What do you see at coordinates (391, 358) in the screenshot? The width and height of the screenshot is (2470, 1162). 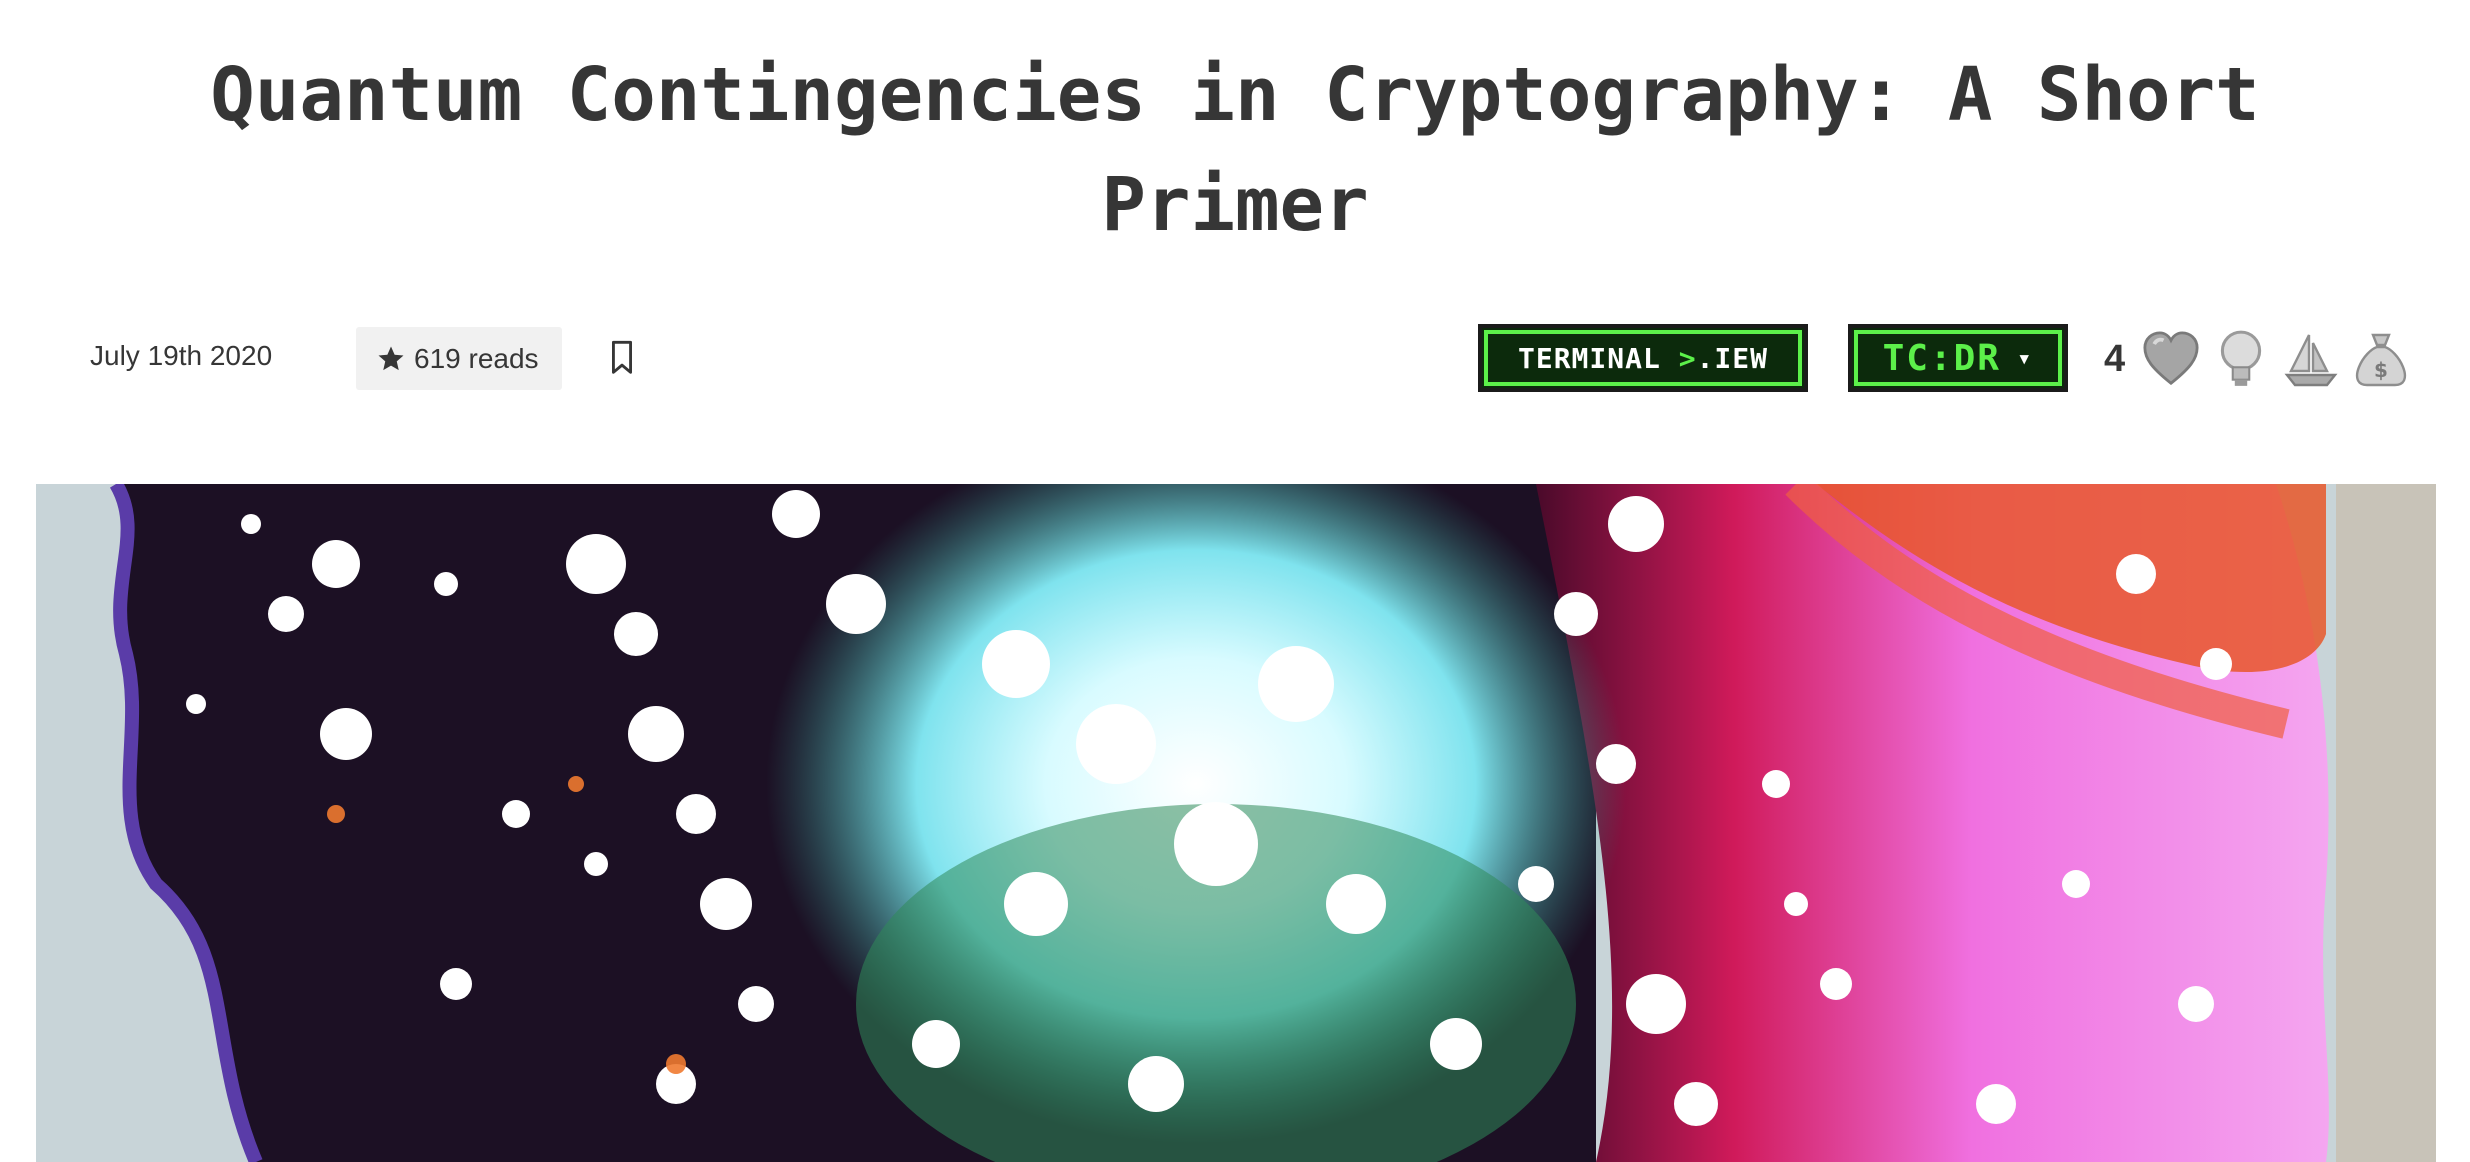 I see `star-icon` at bounding box center [391, 358].